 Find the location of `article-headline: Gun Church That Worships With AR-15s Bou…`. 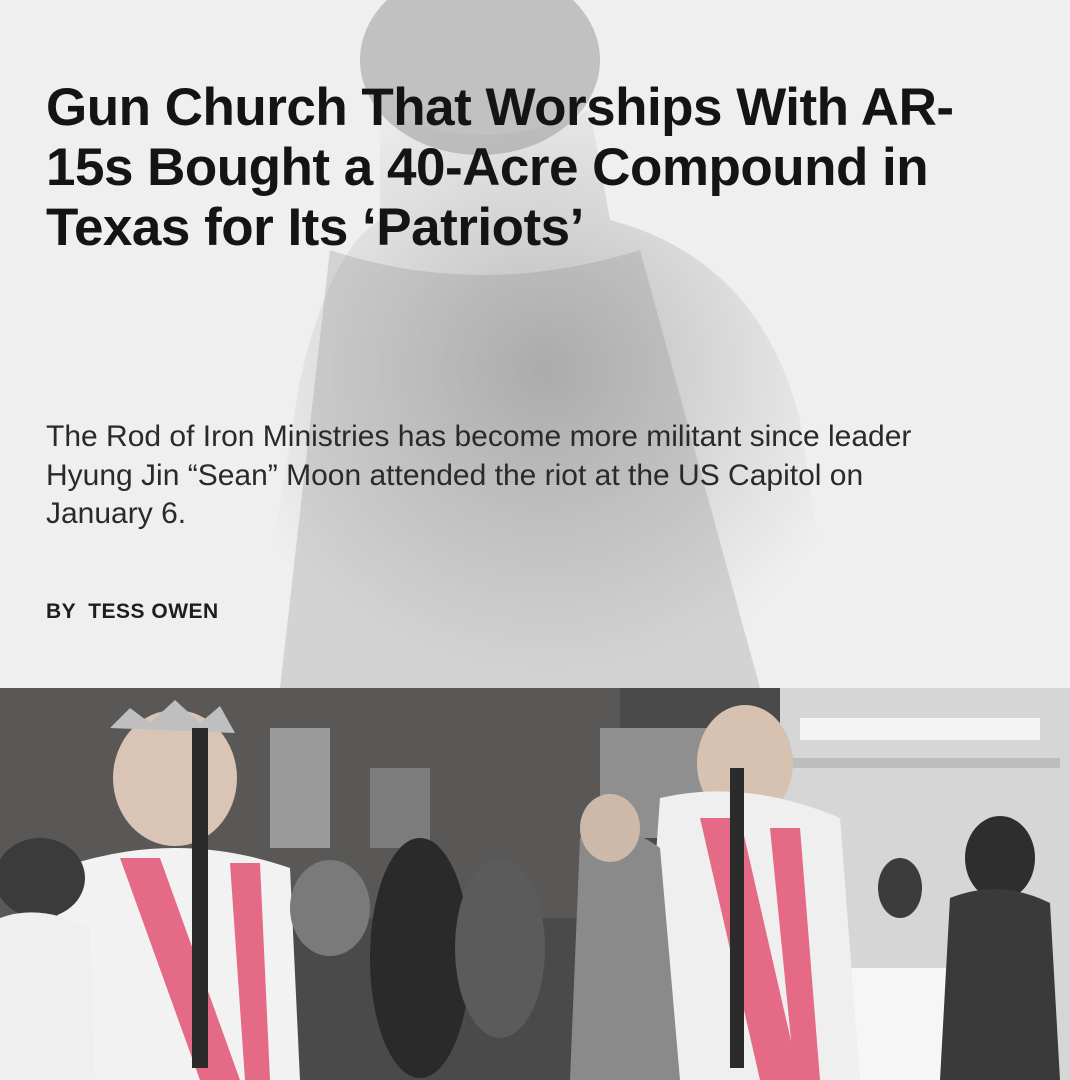

article-headline: Gun Church That Worships With AR-15s Bou… is located at coordinates (526, 168).